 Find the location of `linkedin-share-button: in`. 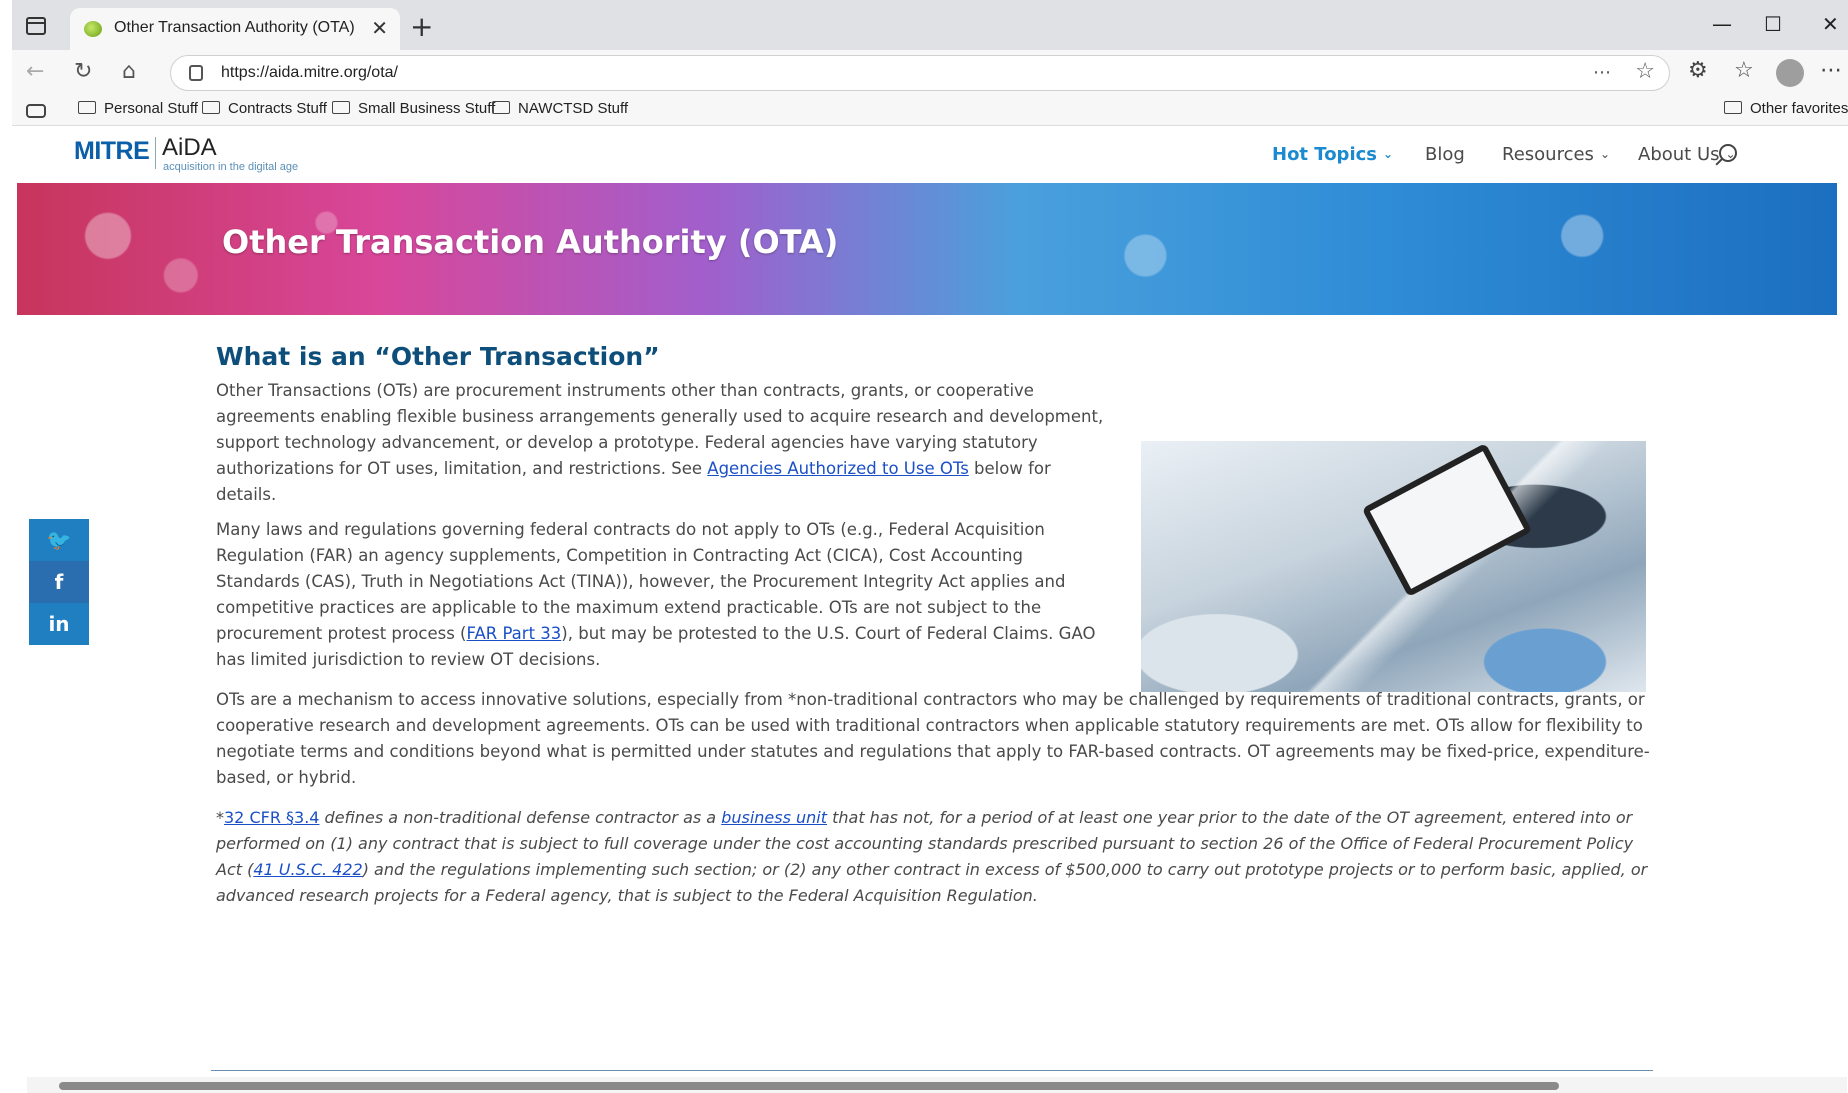

linkedin-share-button: in is located at coordinates (59, 624).